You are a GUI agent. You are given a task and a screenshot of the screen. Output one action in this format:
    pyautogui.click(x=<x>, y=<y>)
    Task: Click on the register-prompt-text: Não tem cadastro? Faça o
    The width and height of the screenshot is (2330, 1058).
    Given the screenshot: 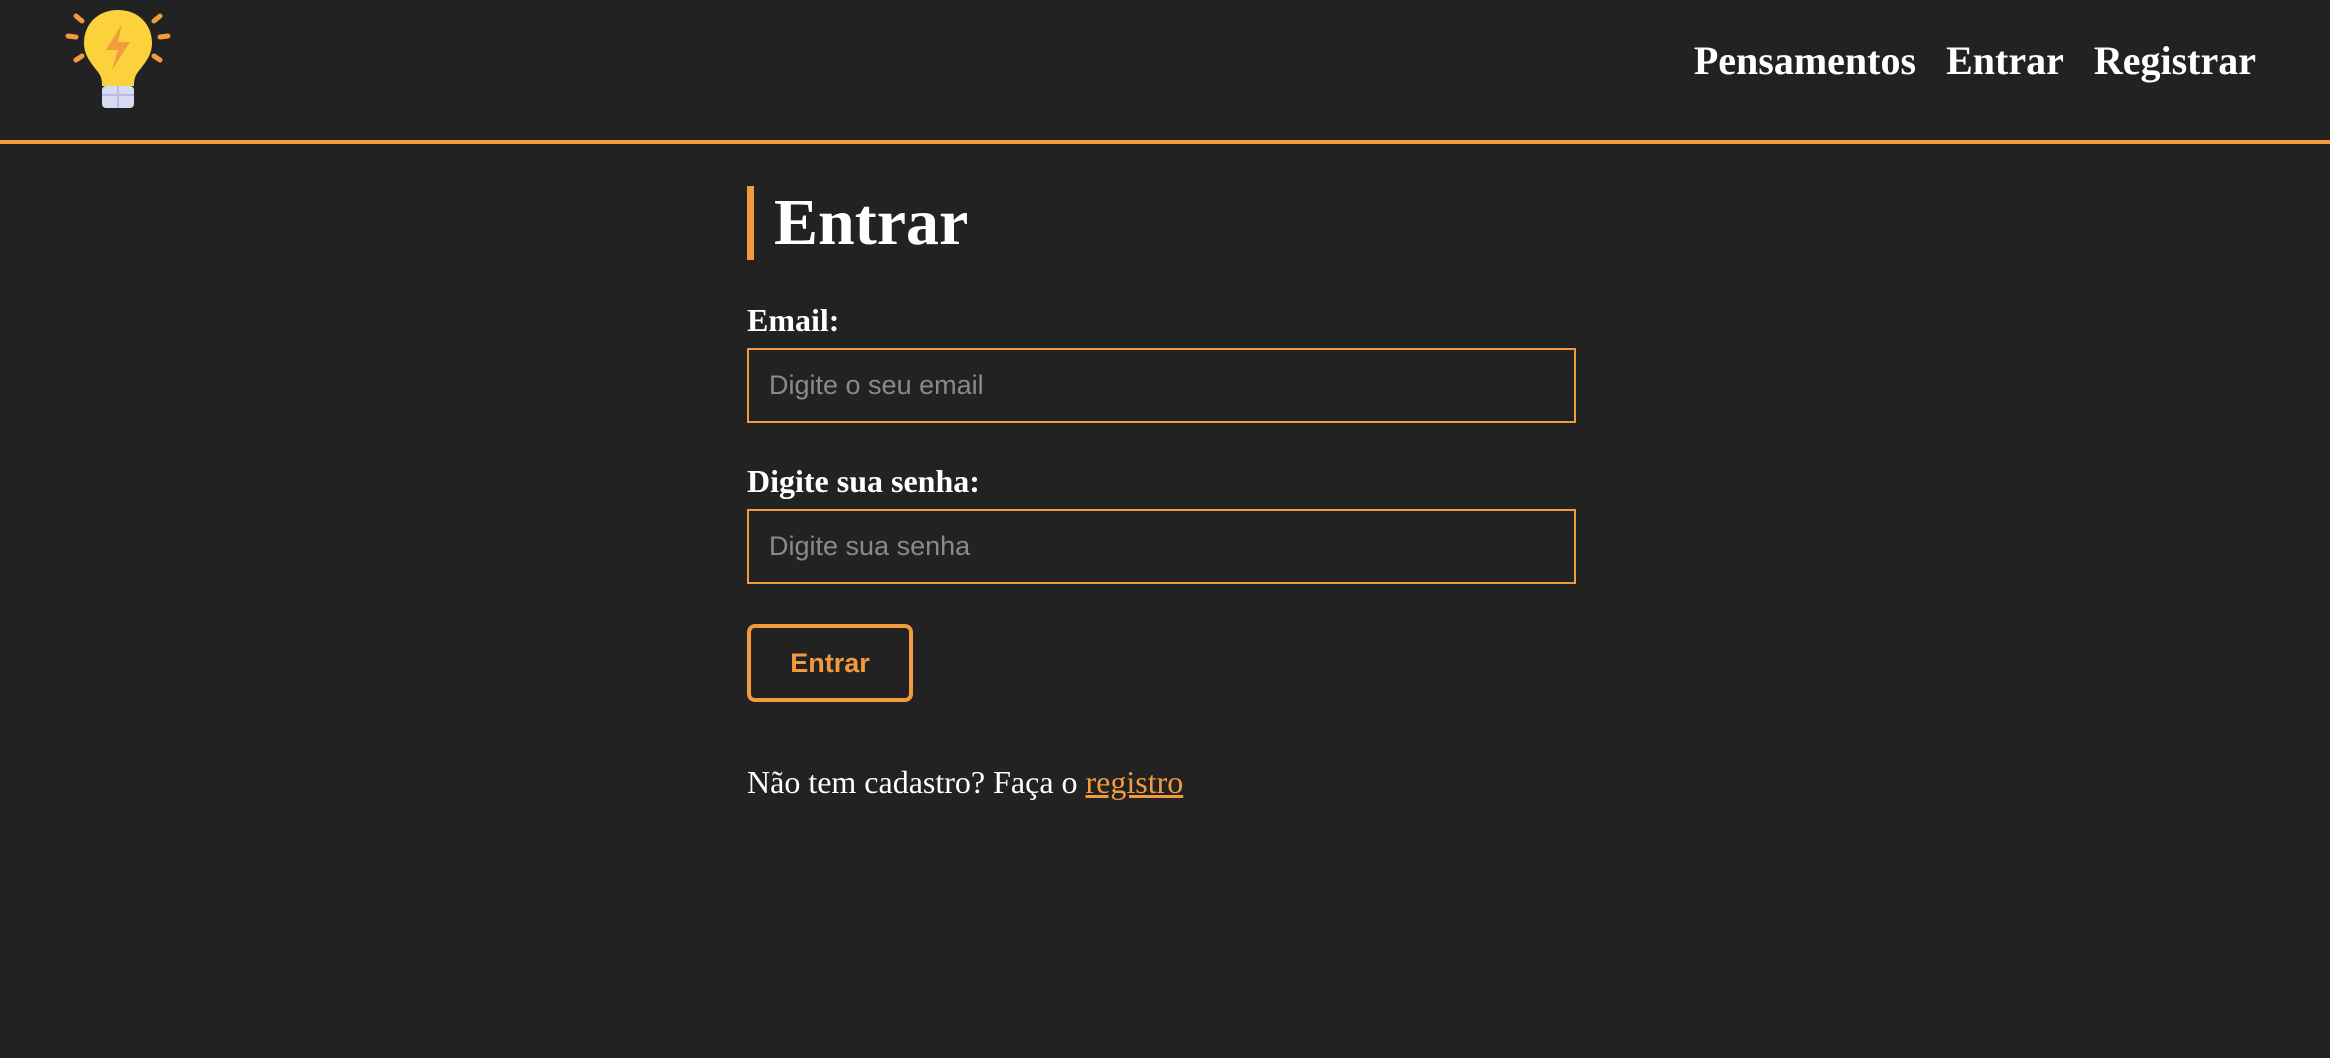 What is the action you would take?
    pyautogui.click(x=916, y=782)
    